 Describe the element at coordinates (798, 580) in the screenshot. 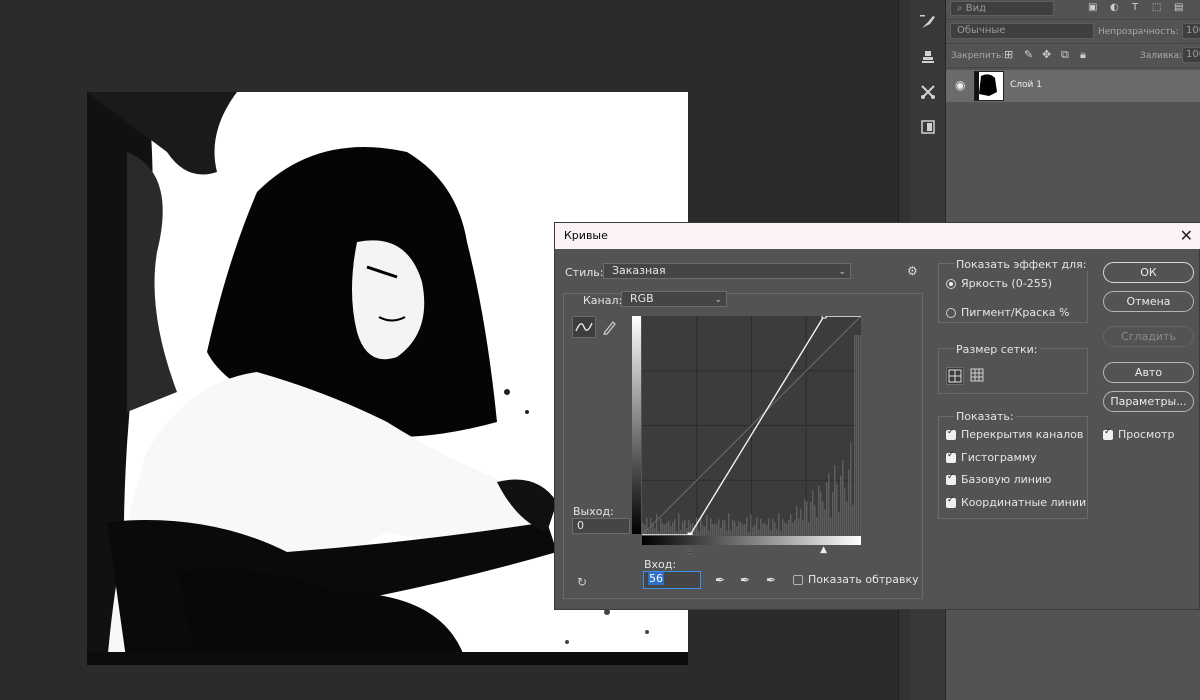

I see `show-clipping-checkbox` at that location.